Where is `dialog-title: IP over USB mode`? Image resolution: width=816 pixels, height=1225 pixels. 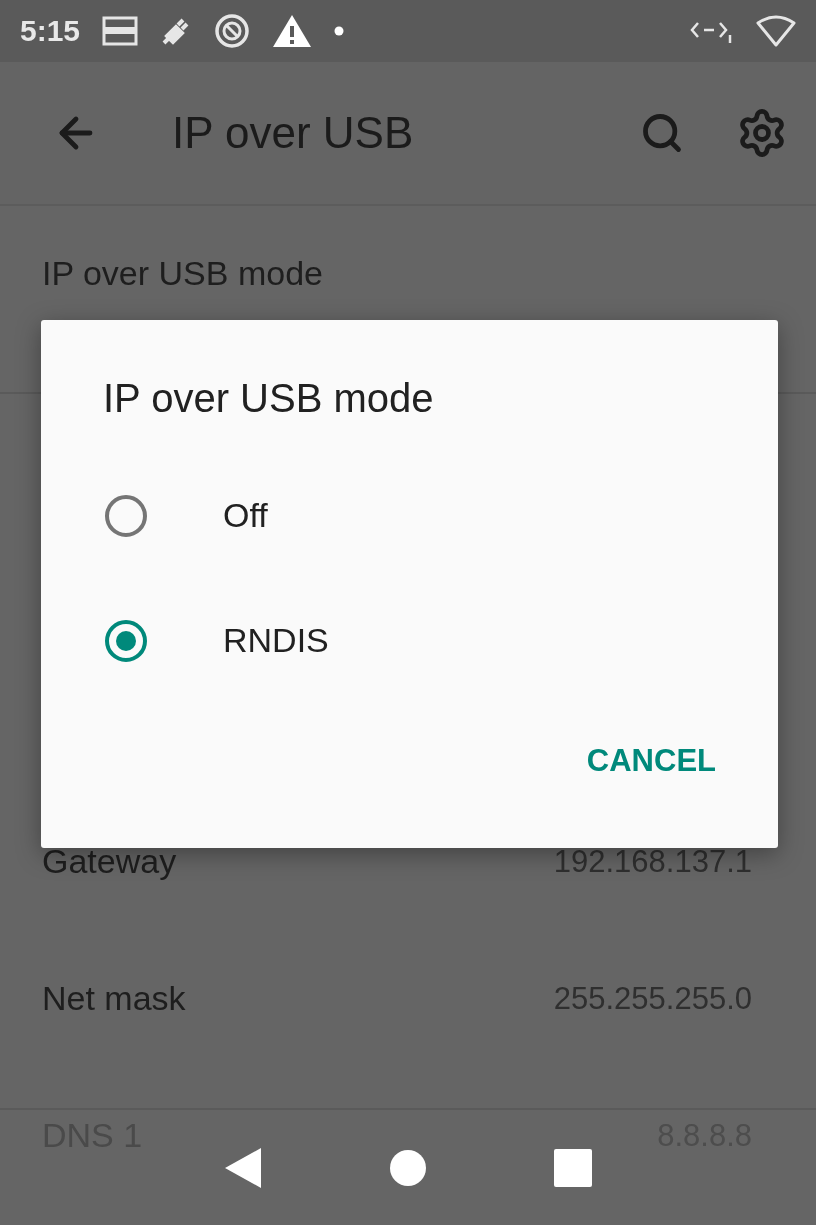 dialog-title: IP over USB mode is located at coordinates (269, 398).